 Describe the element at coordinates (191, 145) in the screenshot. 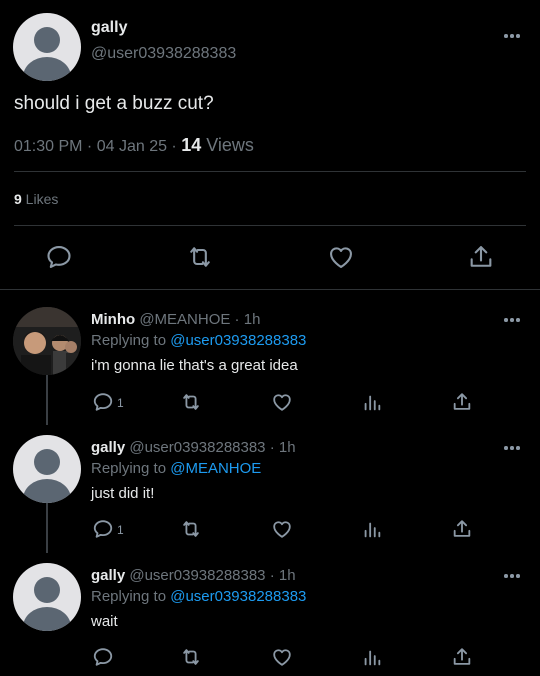

I see `views-count: 14` at that location.